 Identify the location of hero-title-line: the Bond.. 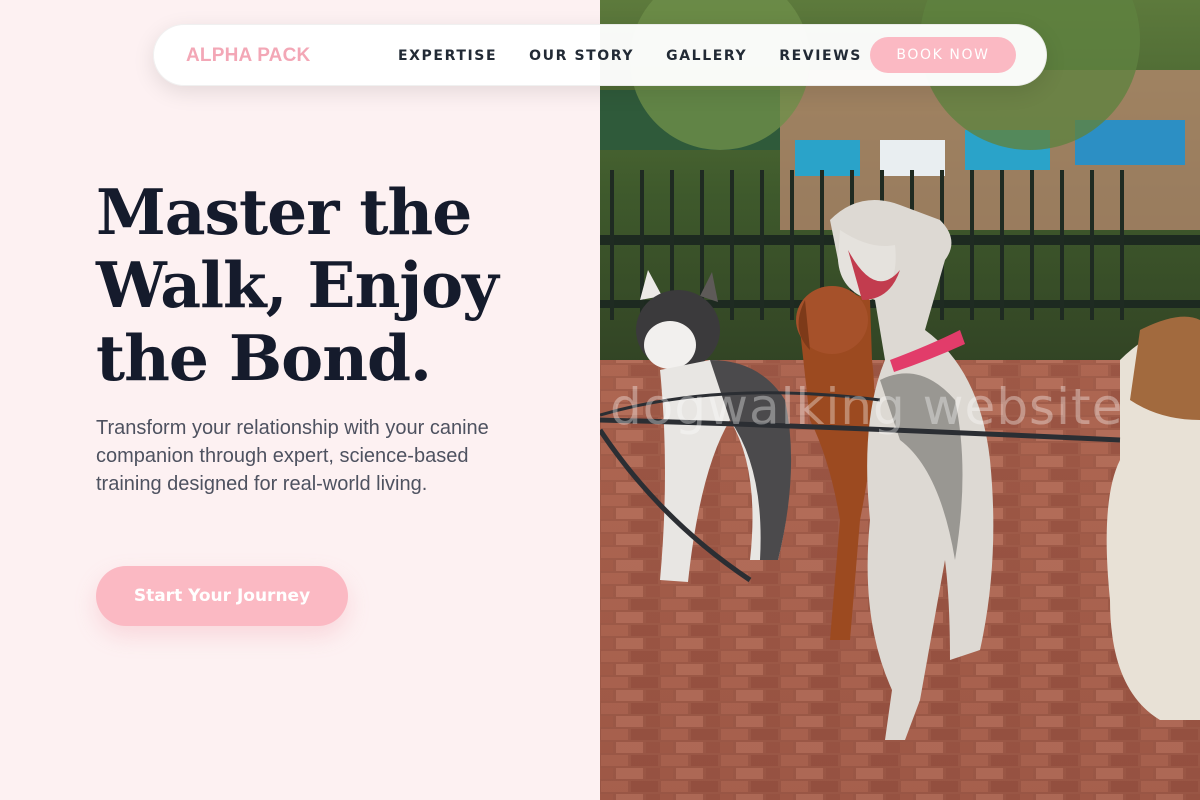
(264, 358).